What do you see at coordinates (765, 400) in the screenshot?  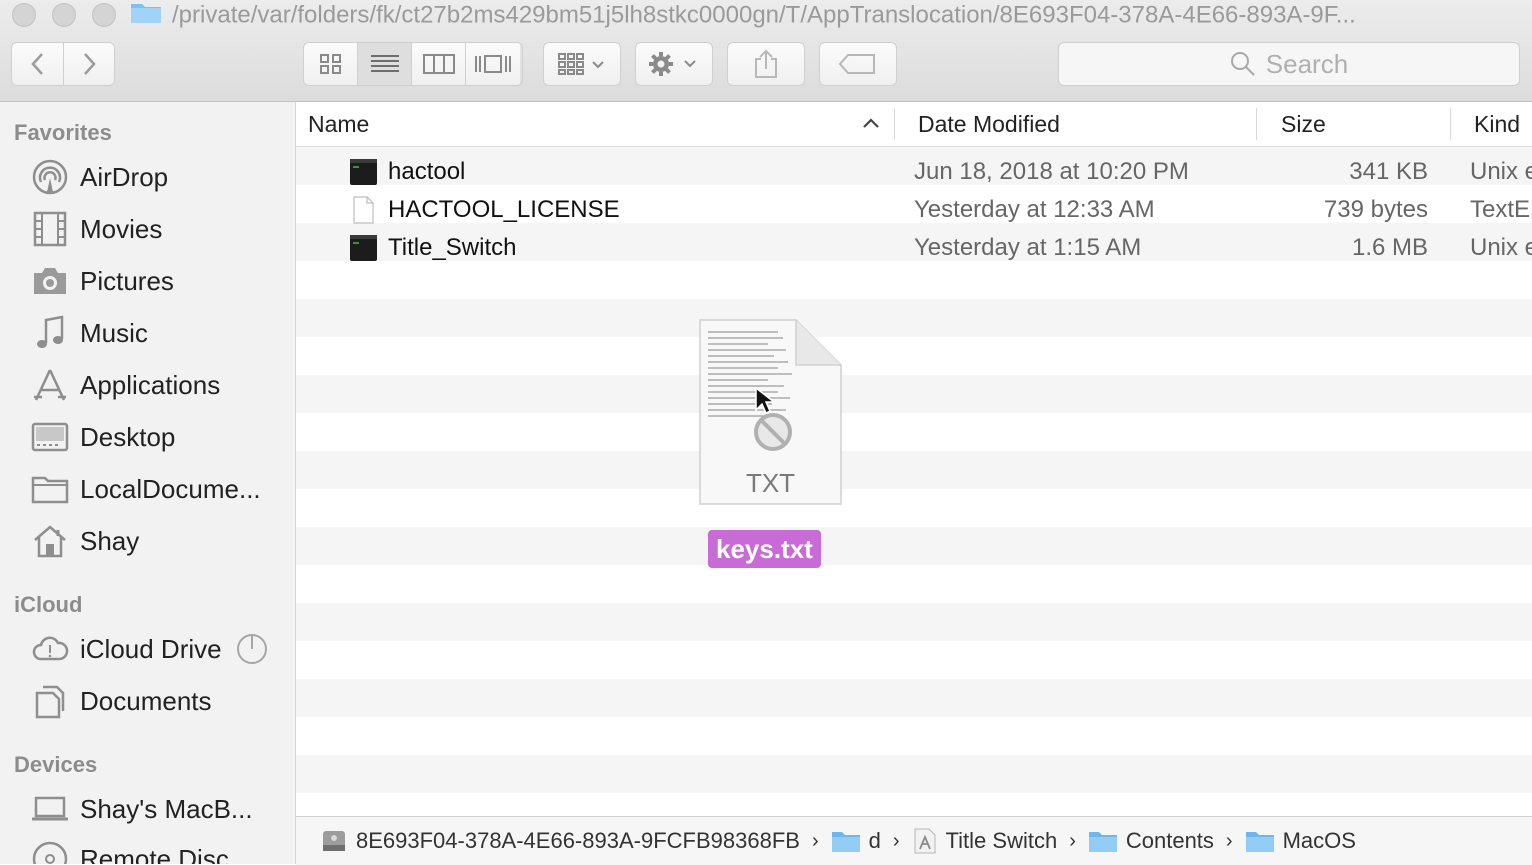 I see `mouse-pointer-icon` at bounding box center [765, 400].